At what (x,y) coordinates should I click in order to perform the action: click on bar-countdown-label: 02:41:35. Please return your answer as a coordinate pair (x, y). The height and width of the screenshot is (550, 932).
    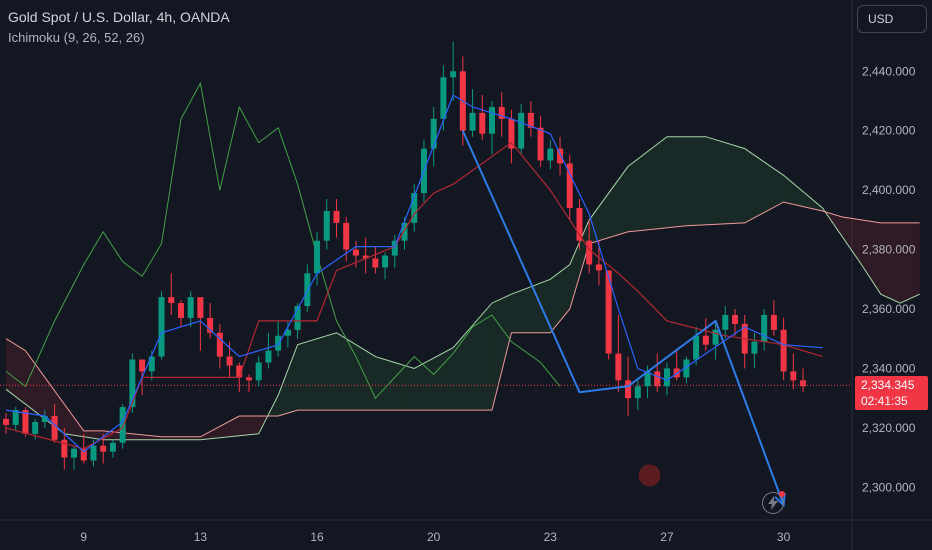
    Looking at the image, I should click on (884, 401).